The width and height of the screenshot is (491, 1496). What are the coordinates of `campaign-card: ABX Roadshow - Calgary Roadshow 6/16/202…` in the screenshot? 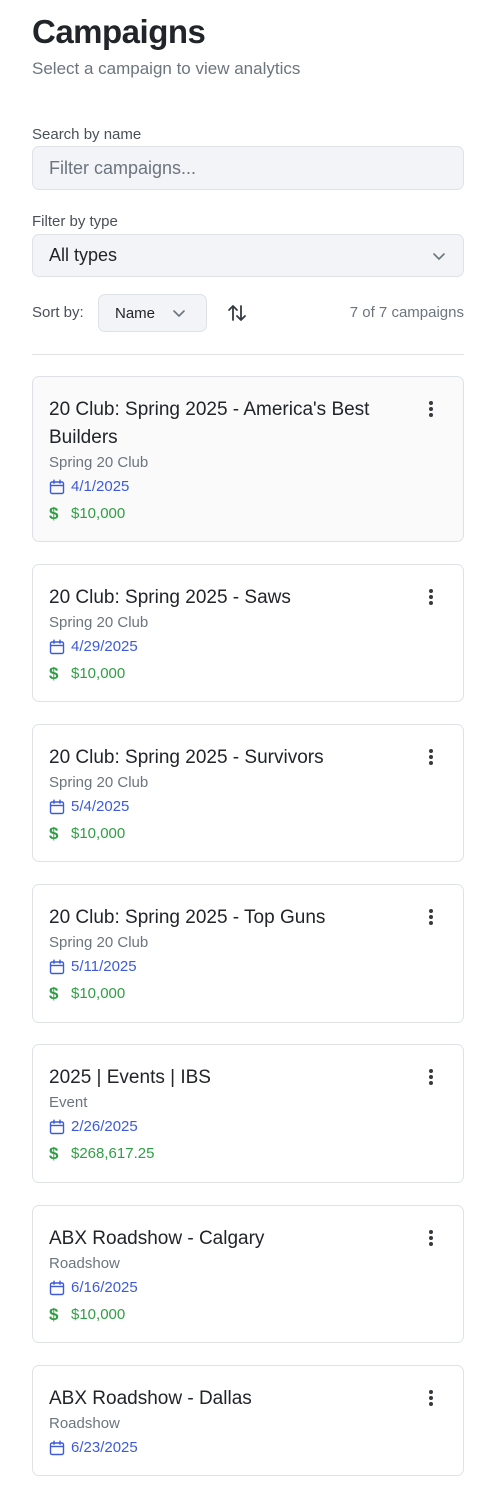 It's located at (248, 1274).